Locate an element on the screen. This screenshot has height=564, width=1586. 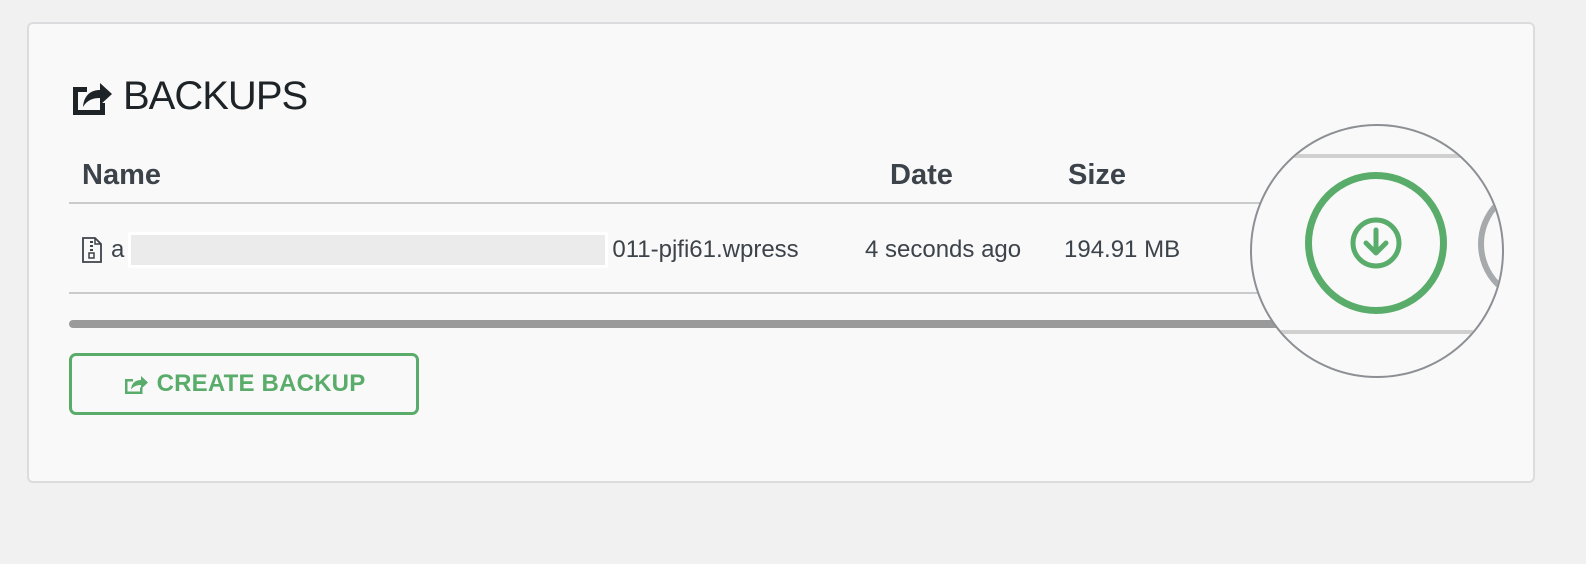
horizontal-scrollbar is located at coordinates (694, 324).